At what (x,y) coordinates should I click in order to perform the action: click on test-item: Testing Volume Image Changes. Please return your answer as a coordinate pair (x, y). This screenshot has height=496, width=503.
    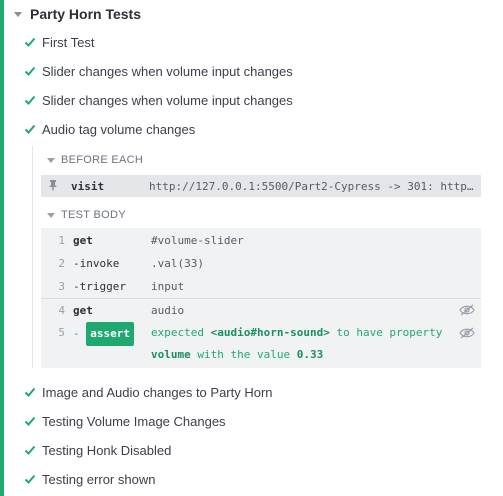
    Looking at the image, I should click on (125, 421).